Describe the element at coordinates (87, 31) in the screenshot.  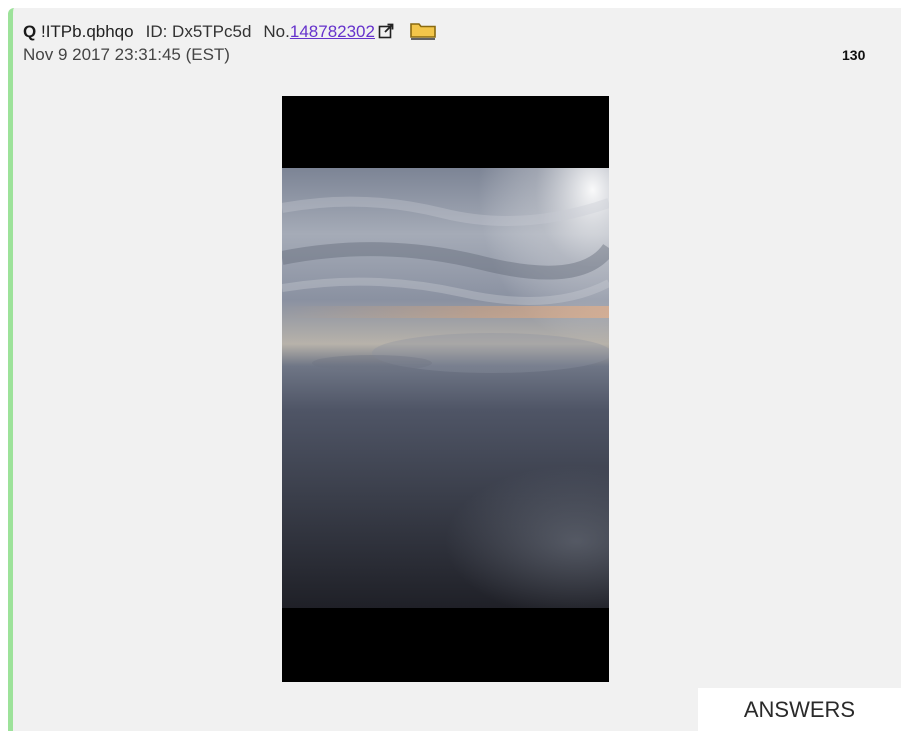
I see `tripcode: !ITPb.qbhqo` at that location.